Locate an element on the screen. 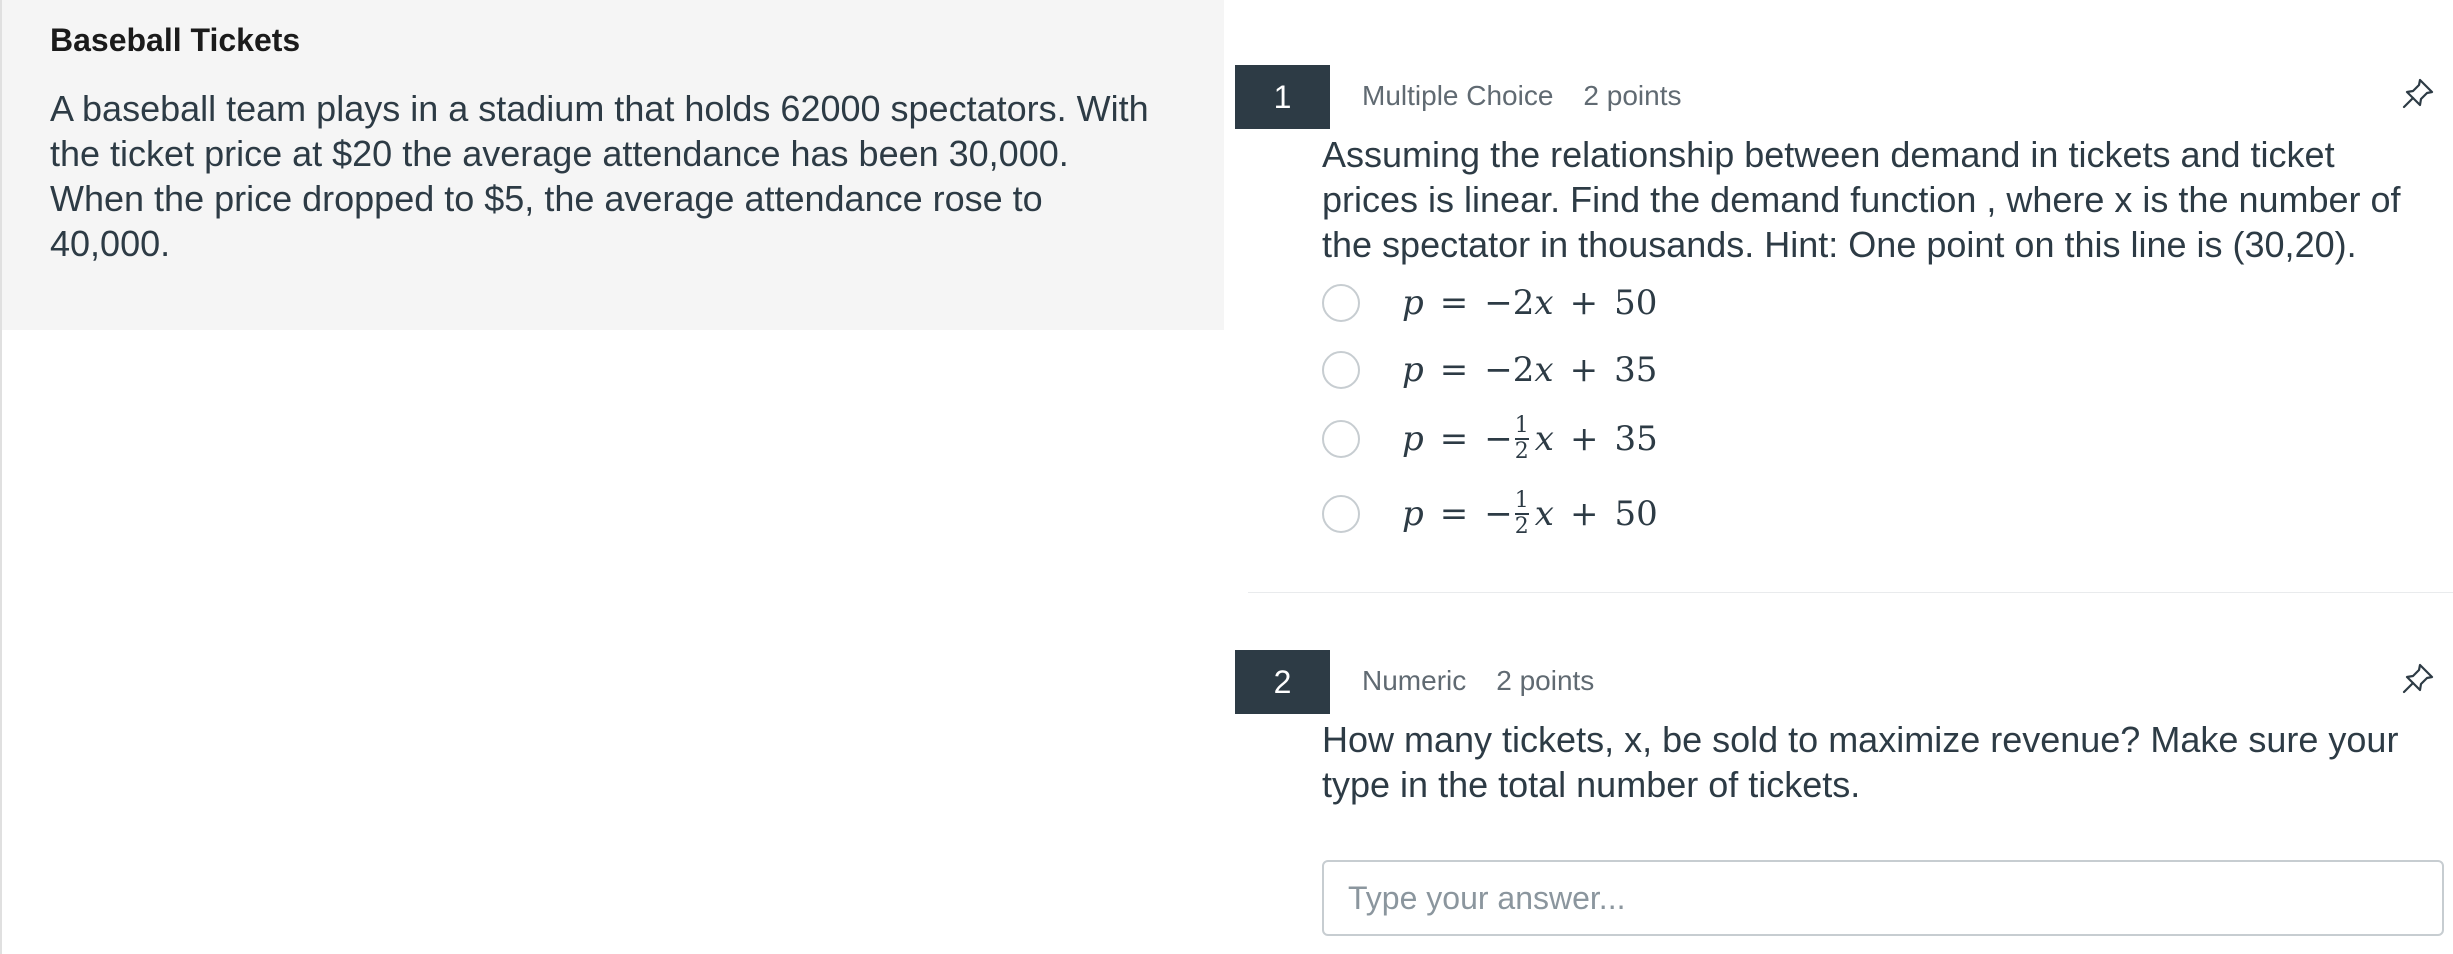  answer-option-2: p = −2 x +35 is located at coordinates (1489, 370).